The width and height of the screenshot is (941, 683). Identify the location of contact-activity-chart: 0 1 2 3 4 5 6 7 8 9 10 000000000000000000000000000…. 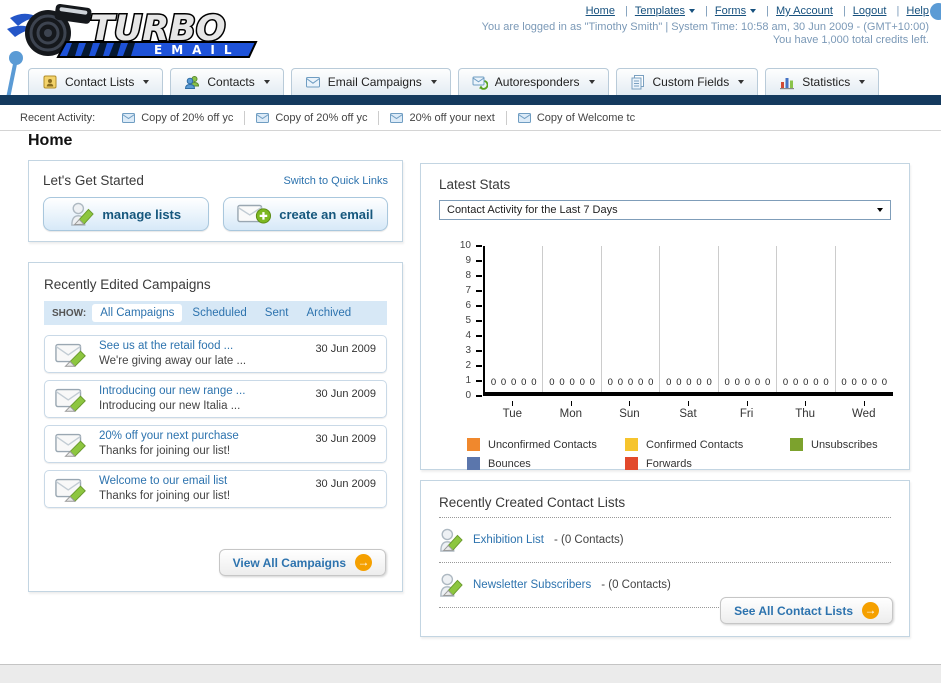
(666, 332).